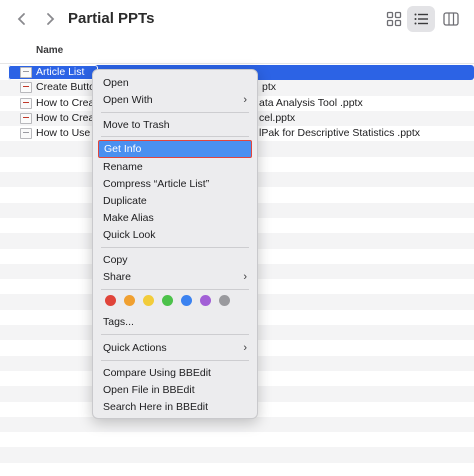  Describe the element at coordinates (167, 300) in the screenshot. I see `tag-green` at that location.